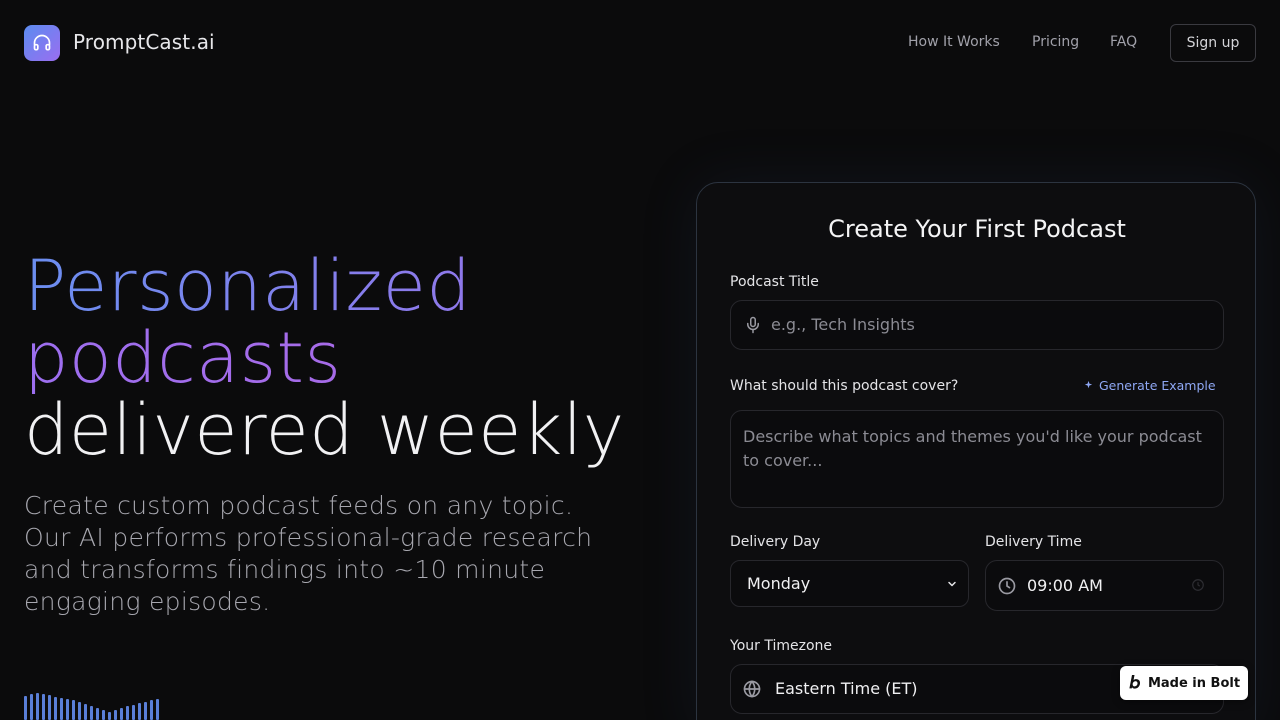 This screenshot has width=1280, height=720. Describe the element at coordinates (1055, 42) in the screenshot. I see `nav-pricing: Pricing` at that location.